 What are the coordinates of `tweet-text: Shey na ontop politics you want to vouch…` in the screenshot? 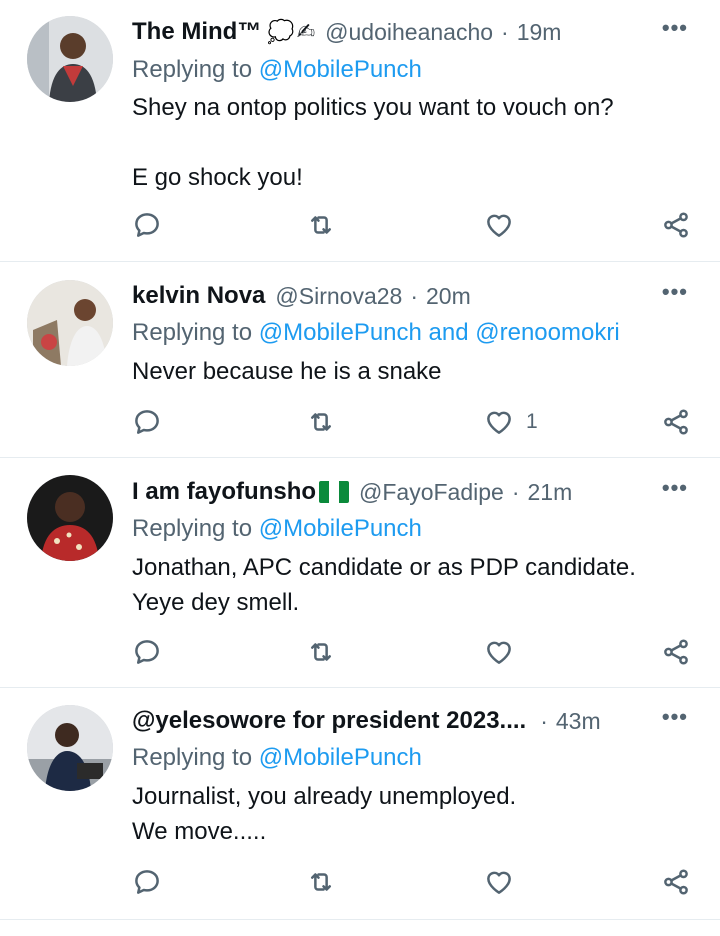 It's located at (373, 142).